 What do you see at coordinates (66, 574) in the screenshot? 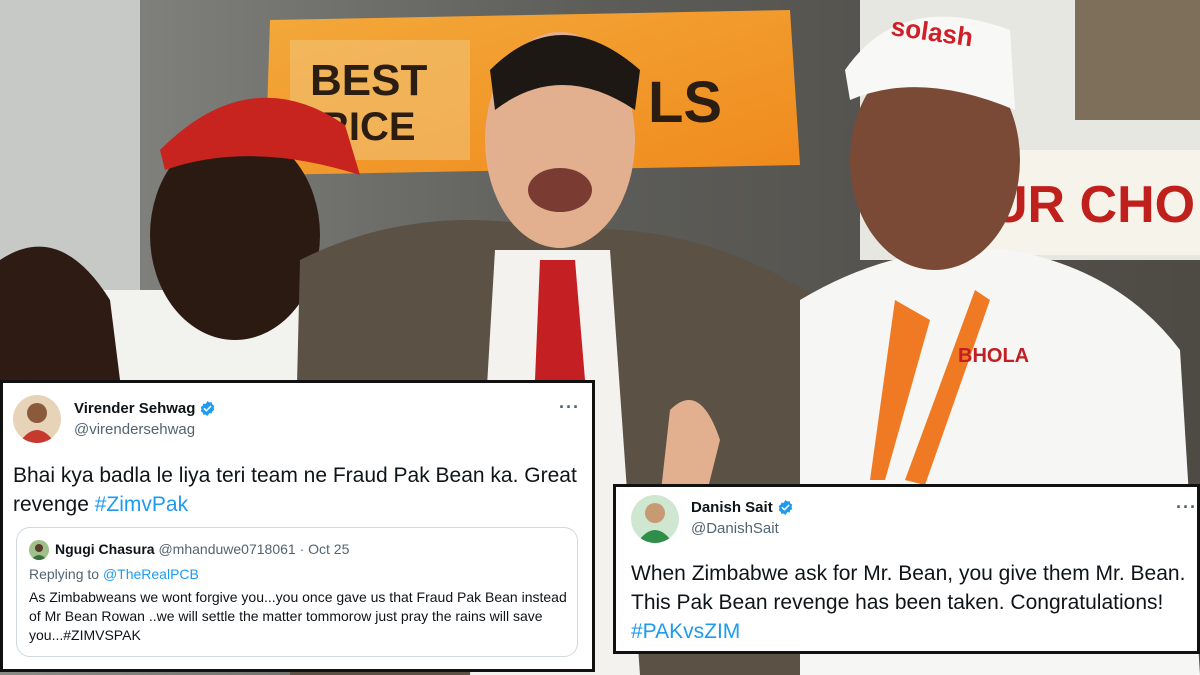
I see `replying-prefix: Replying to` at bounding box center [66, 574].